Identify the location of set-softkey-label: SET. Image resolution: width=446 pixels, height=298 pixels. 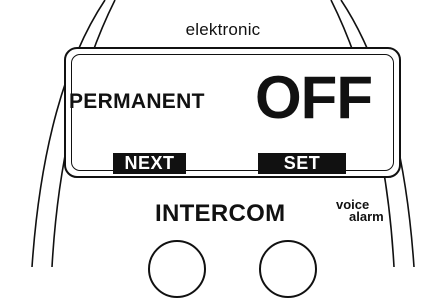
(302, 163).